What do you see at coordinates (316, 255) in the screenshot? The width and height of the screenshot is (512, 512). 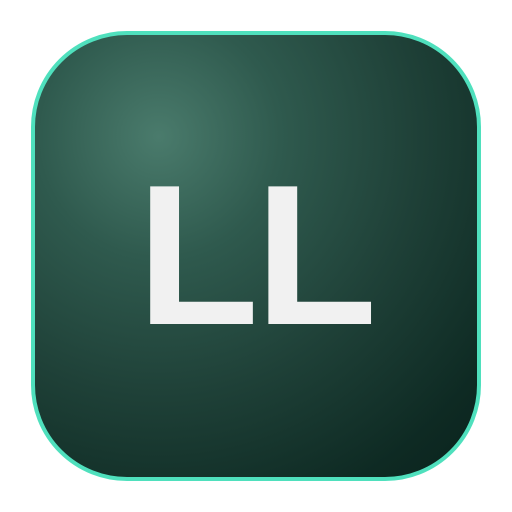 I see `monogram-letter-second: L` at bounding box center [316, 255].